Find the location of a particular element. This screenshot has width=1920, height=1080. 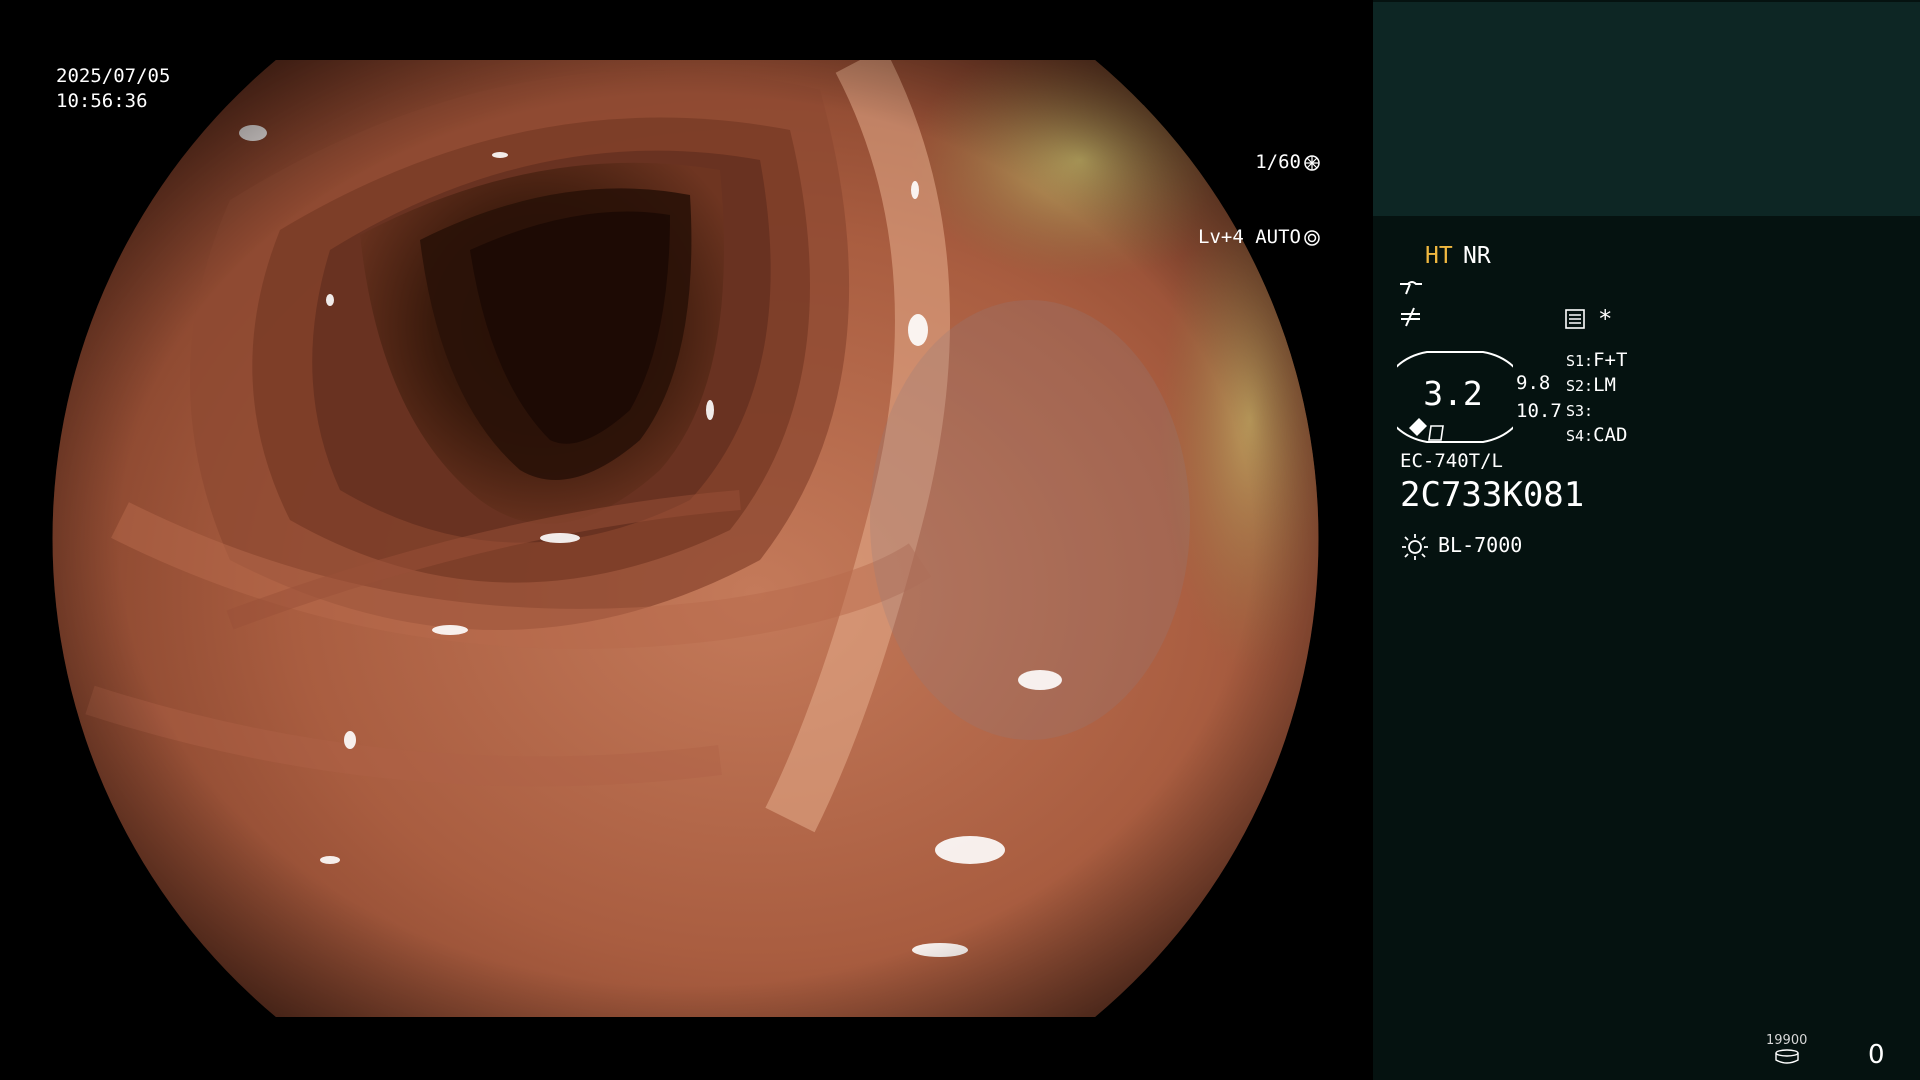

mode-ht: HT is located at coordinates (1439, 256).